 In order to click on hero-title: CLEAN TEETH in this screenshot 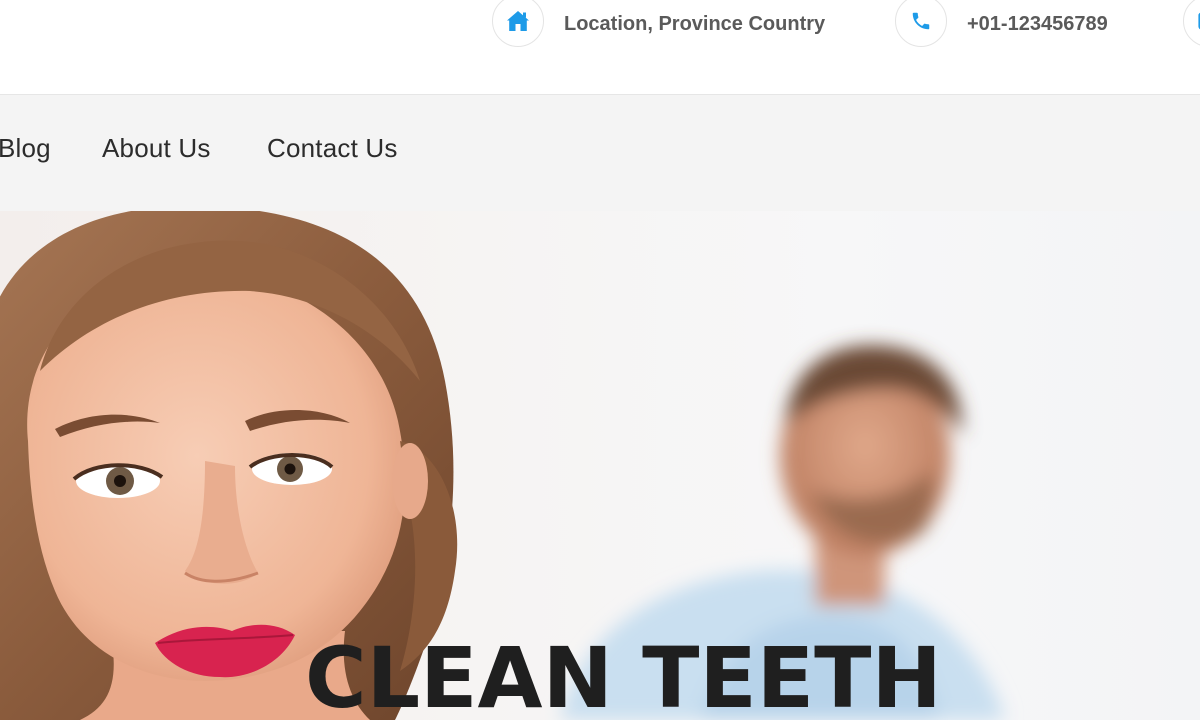, I will do `click(623, 674)`.